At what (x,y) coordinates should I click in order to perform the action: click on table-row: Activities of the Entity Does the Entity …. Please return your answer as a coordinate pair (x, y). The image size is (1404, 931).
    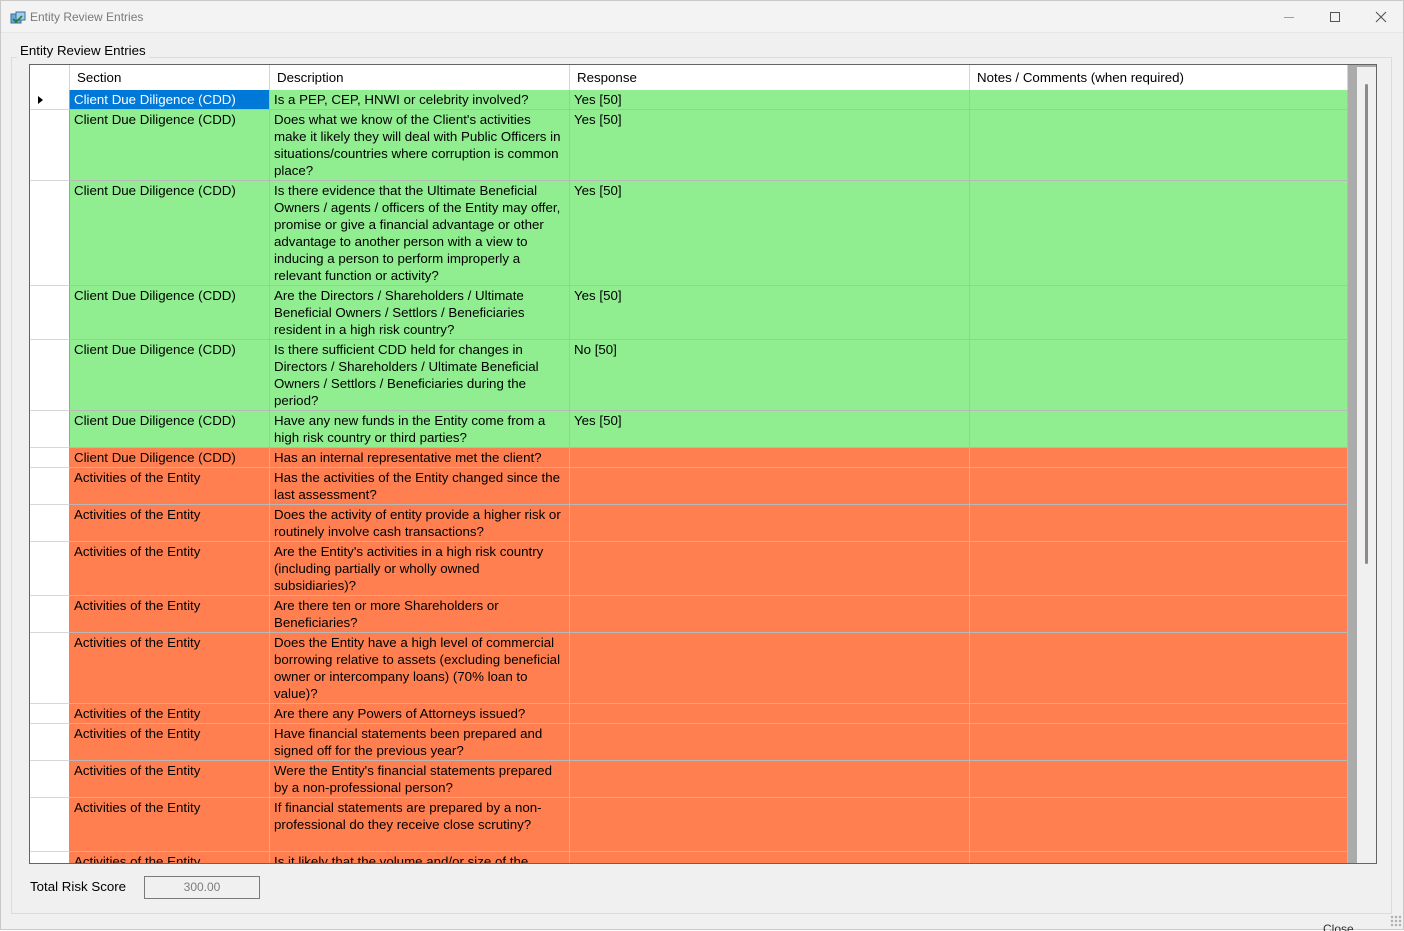
    Looking at the image, I should click on (689, 668).